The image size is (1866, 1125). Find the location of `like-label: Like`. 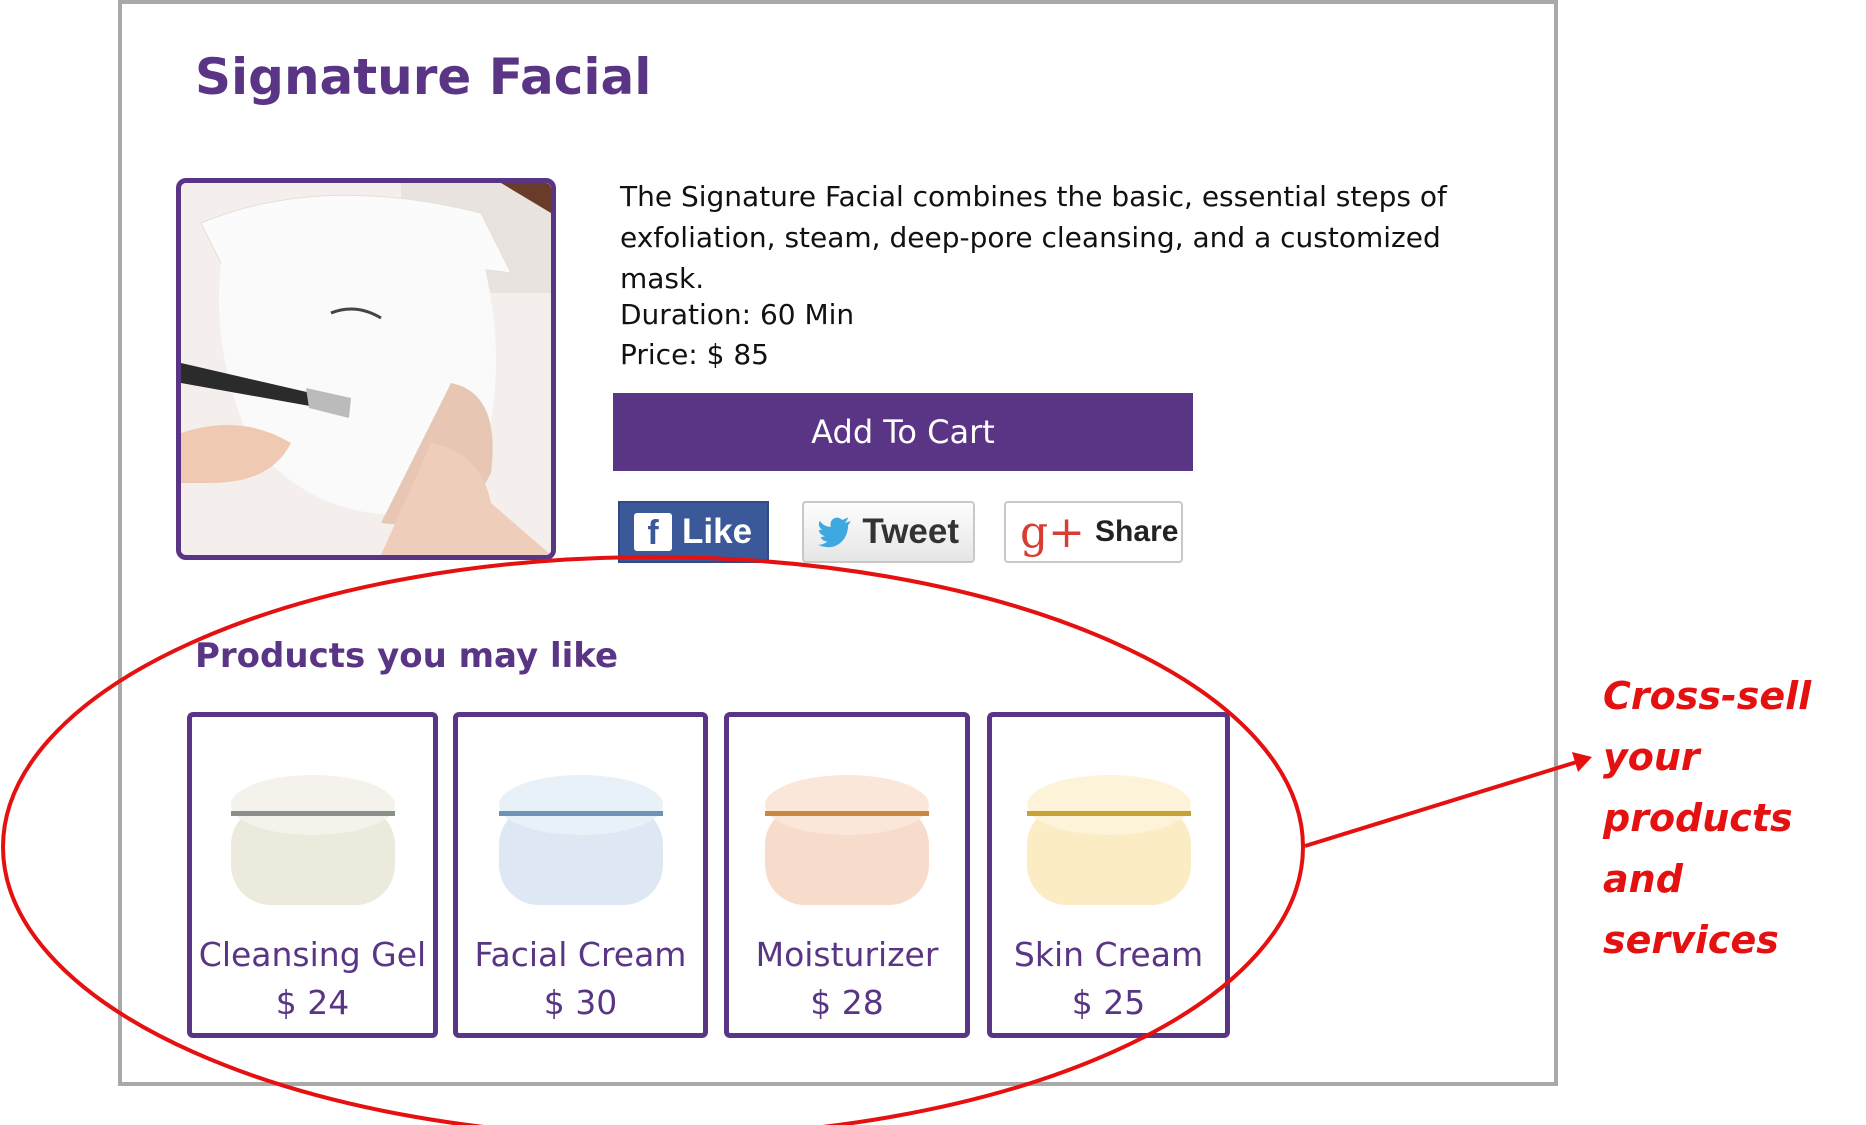

like-label: Like is located at coordinates (717, 531).